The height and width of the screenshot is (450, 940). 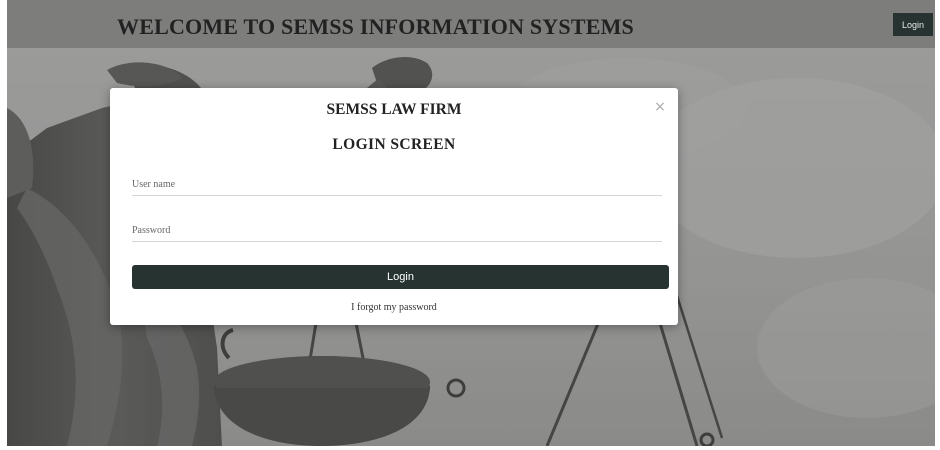 I want to click on modal-title: SEMSS LAW FIRM, so click(x=394, y=109).